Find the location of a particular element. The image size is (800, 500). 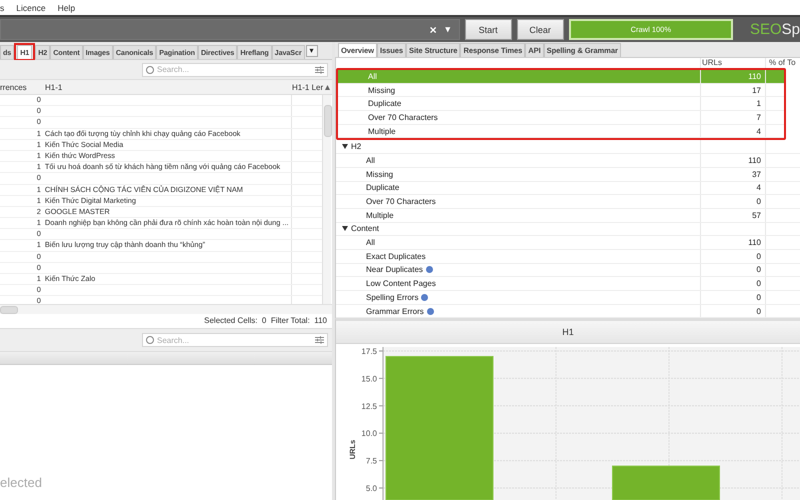

dropdown-button: ▾ is located at coordinates (448, 29).